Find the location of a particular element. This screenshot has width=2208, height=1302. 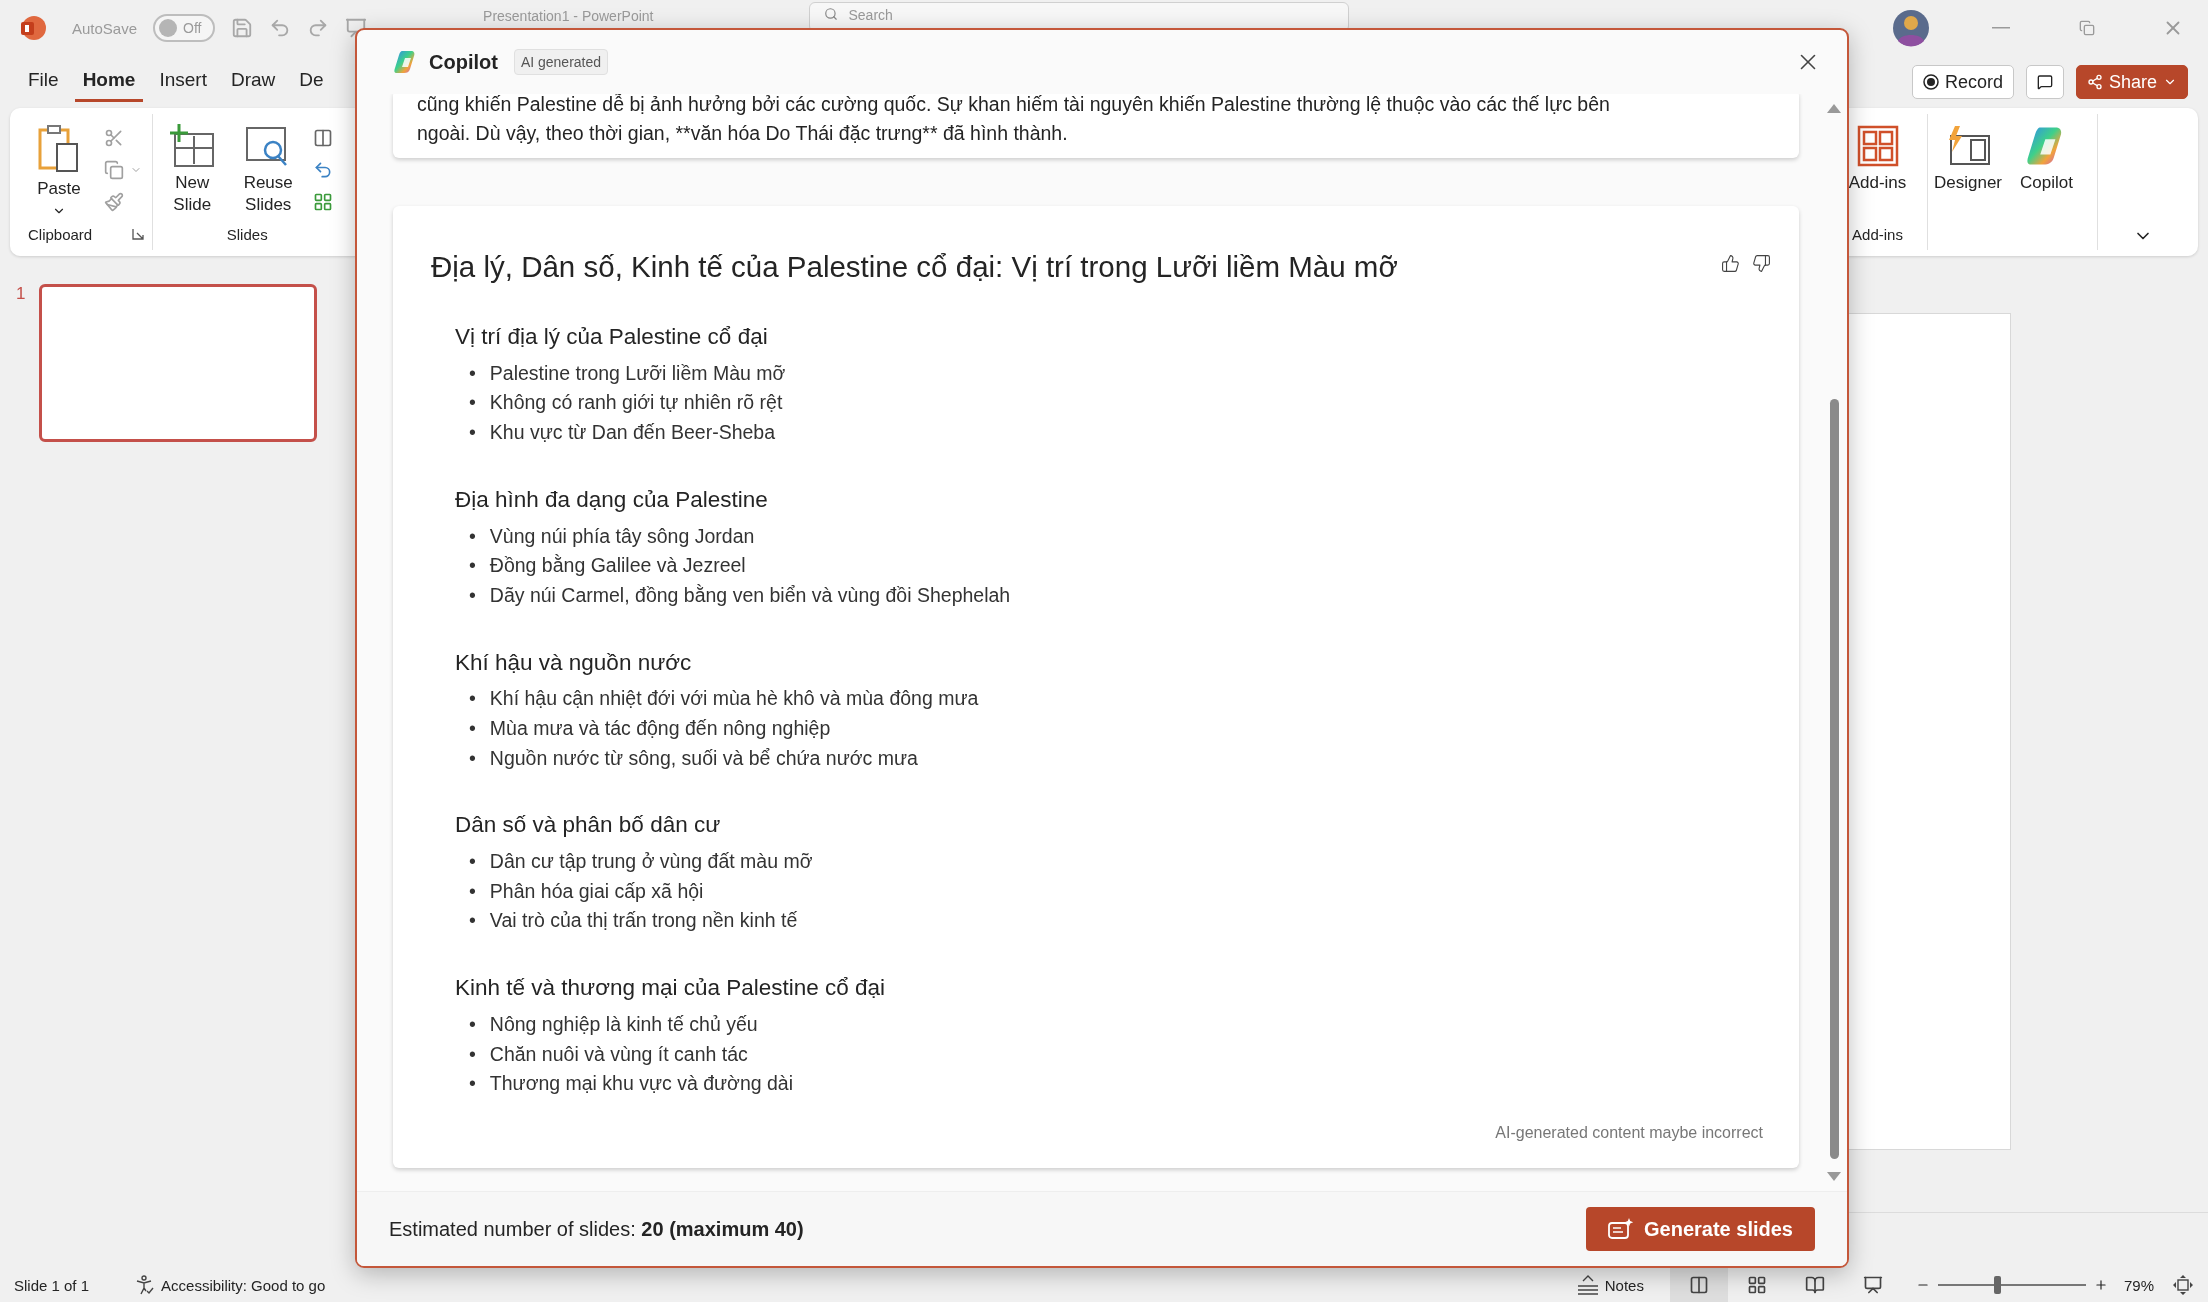

response-text: cũng khiến Palestine dễ bị ảnh hưởng bởi các cường quốc. Sự khan hiếm tài nguyên khiến Palestine thường lệ thuộc vào các thế lực bên ngoài. Dù vậy, theo thời gian, **văn hóa Do Thái đặc trưng** đã hình thành. is located at coordinates (1014, 120).